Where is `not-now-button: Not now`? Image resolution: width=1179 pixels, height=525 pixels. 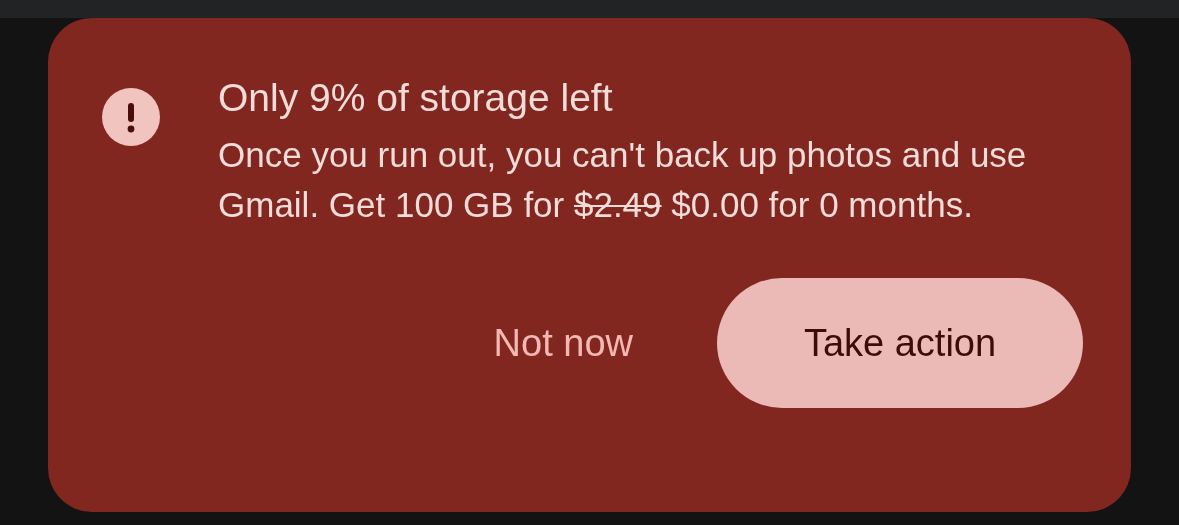
not-now-button: Not now is located at coordinates (563, 343).